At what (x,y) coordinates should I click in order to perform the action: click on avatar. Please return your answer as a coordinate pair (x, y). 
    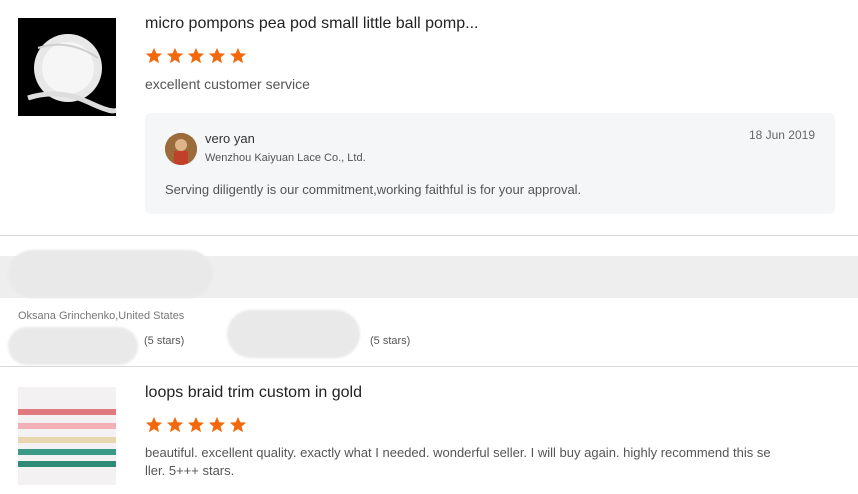
    Looking at the image, I should click on (181, 149).